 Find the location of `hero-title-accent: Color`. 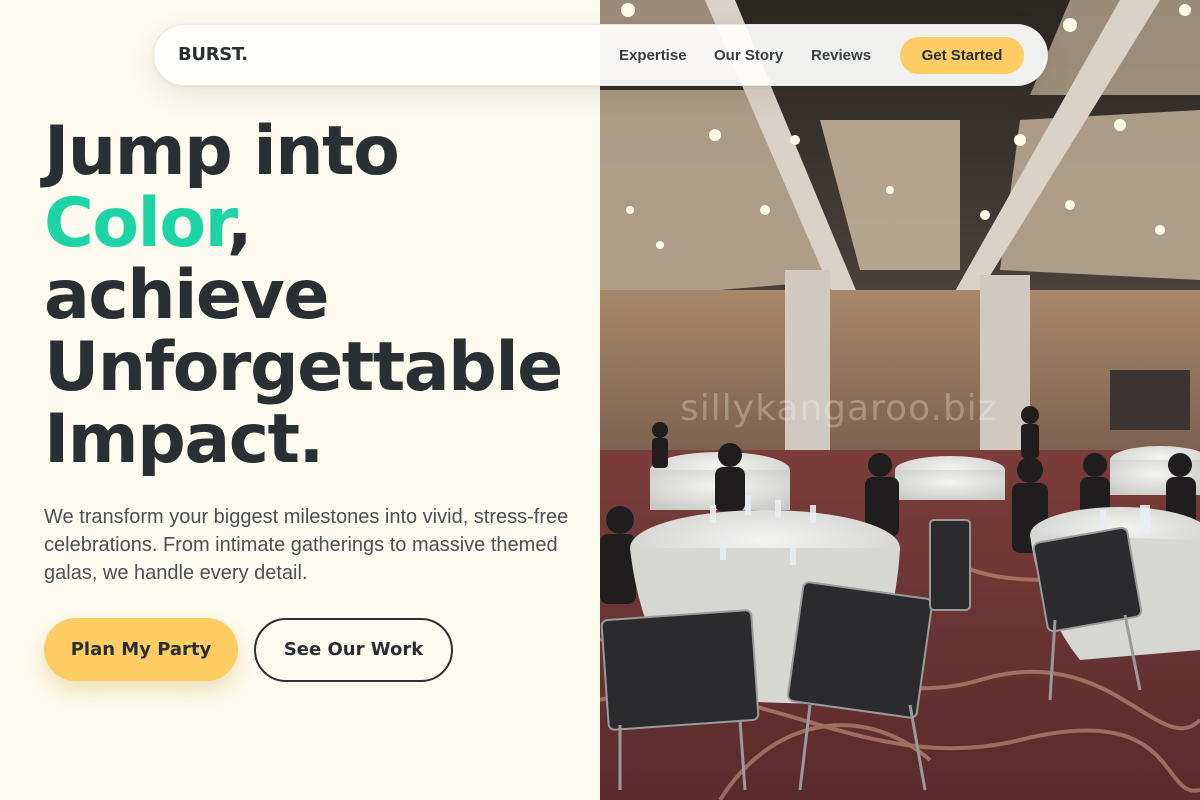

hero-title-accent: Color is located at coordinates (136, 223).